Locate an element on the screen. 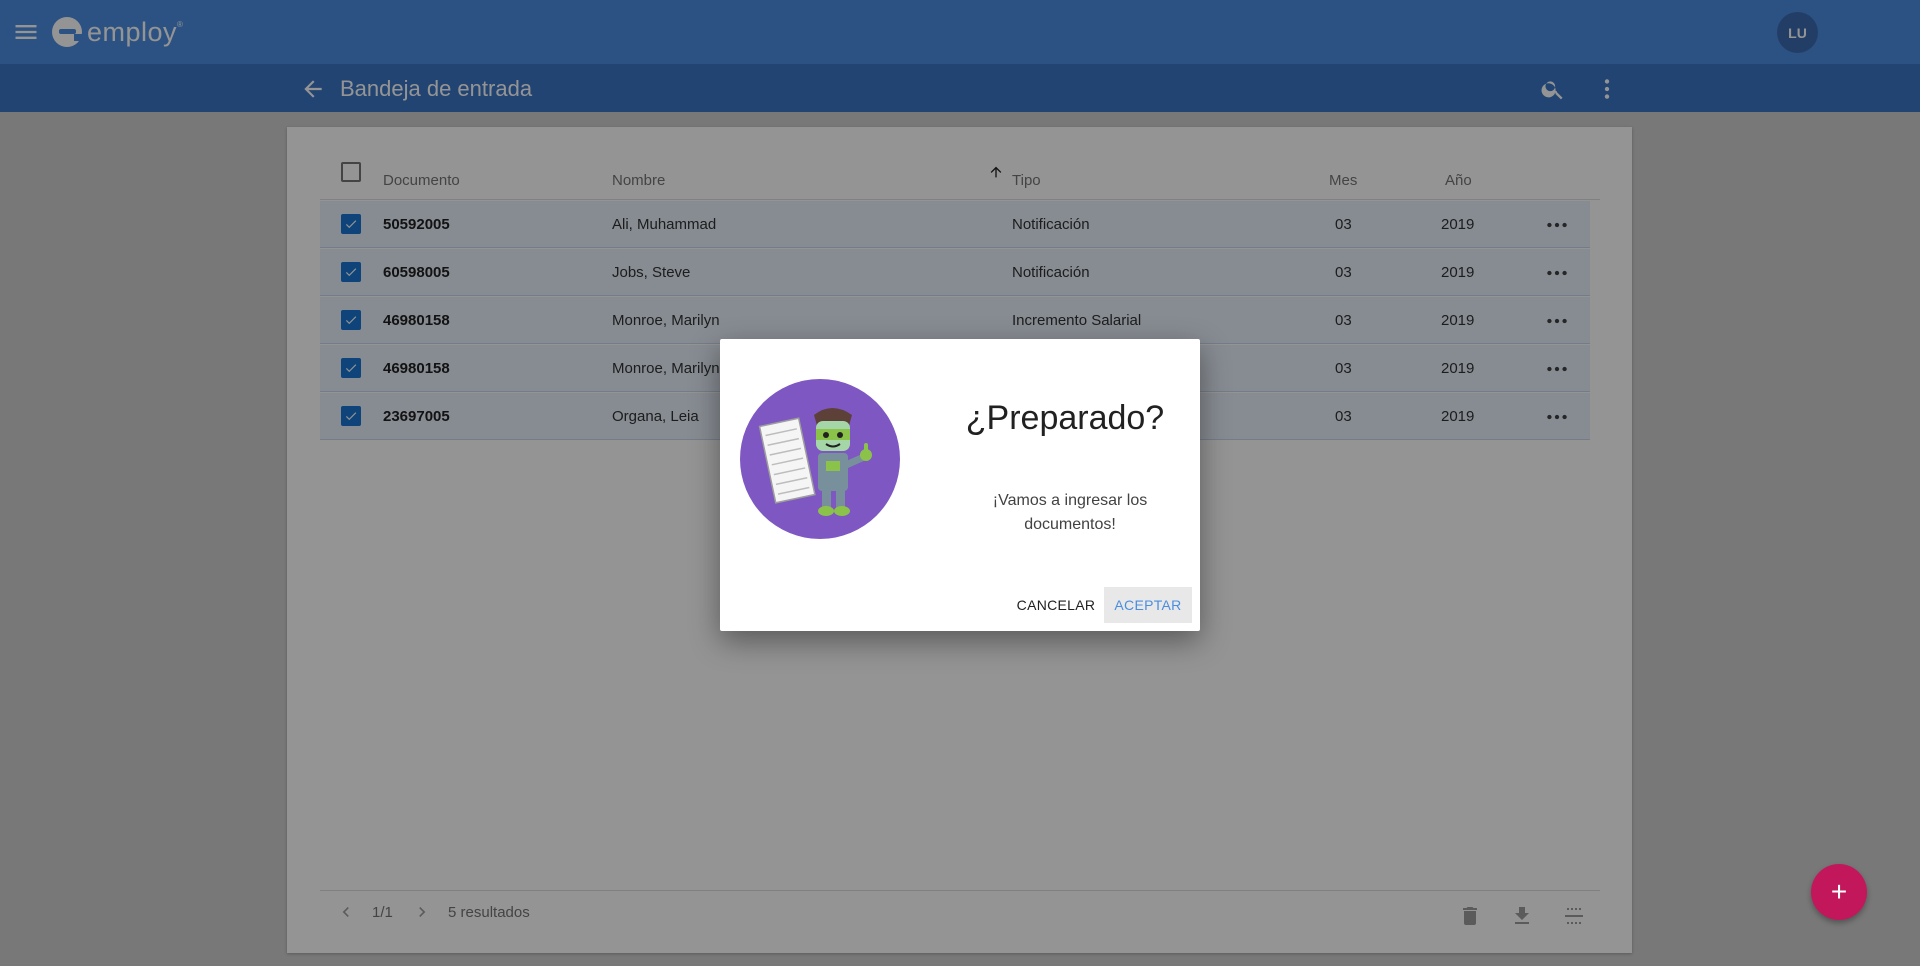  dialog-title: ¿Preparado? is located at coordinates (1065, 418).